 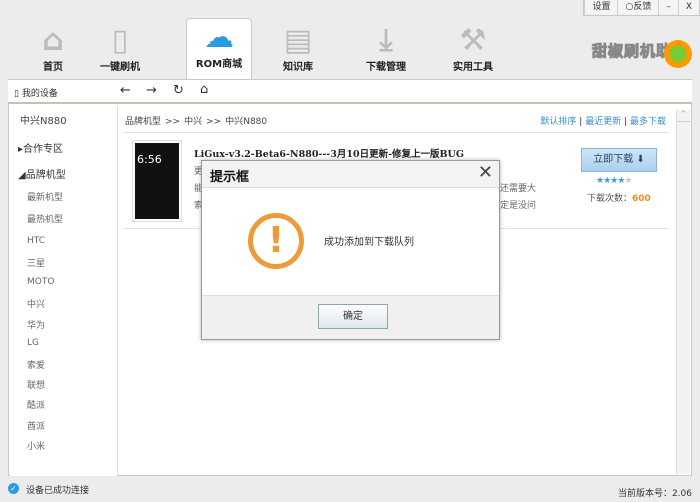 What do you see at coordinates (485, 172) in the screenshot?
I see `close-icon: ✕` at bounding box center [485, 172].